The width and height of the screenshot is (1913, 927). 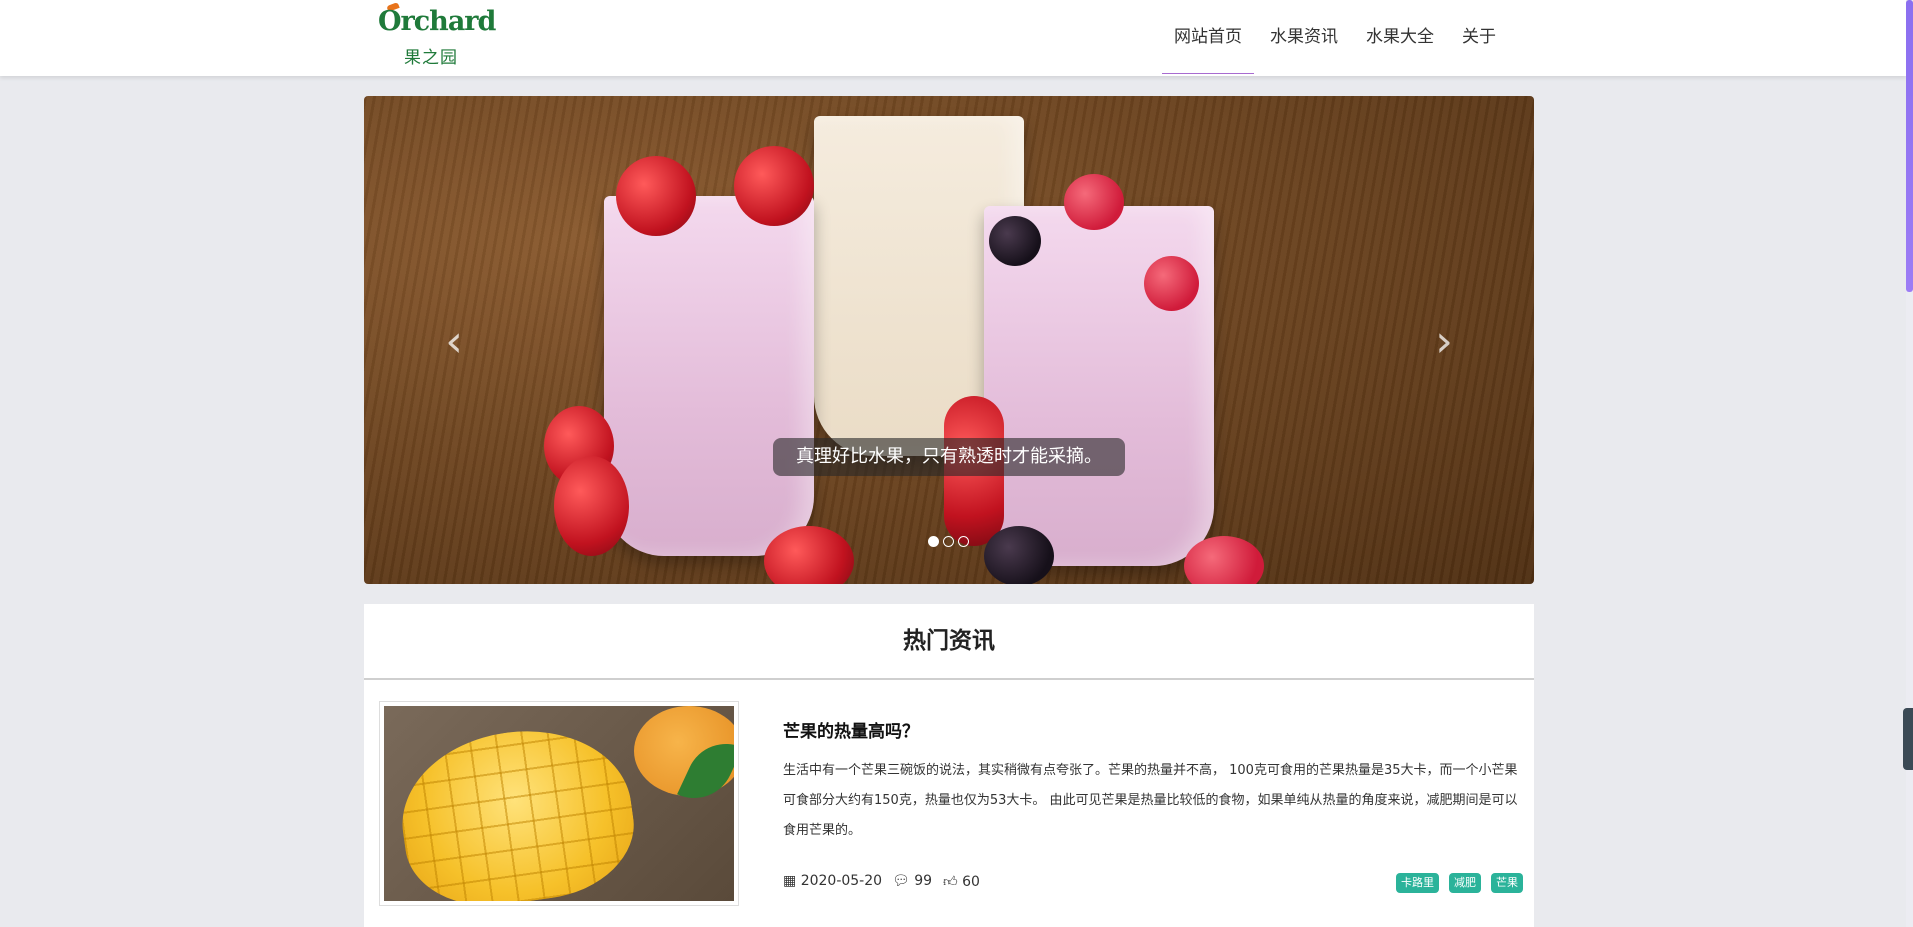 What do you see at coordinates (912, 881) in the screenshot?
I see `article-comments: 💬︎ 99` at bounding box center [912, 881].